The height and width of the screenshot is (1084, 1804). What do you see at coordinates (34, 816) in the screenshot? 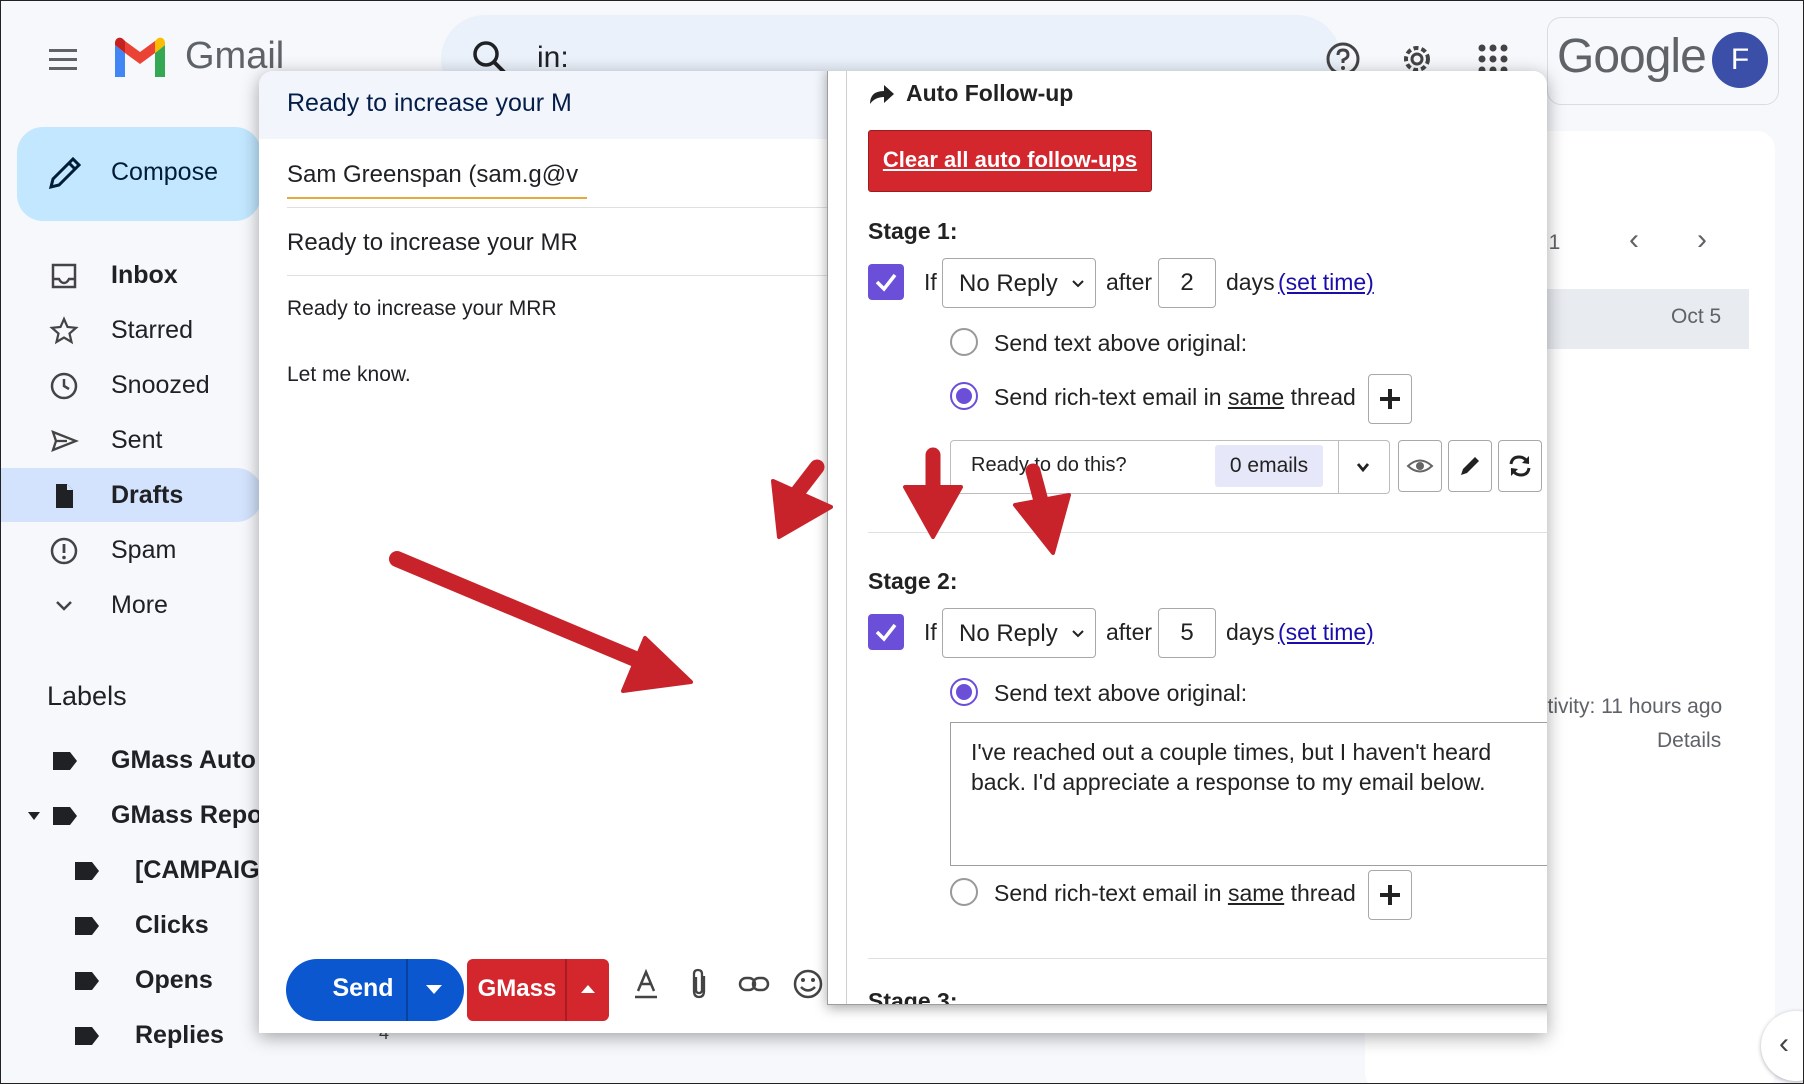
I see `expand-caret-icon` at bounding box center [34, 816].